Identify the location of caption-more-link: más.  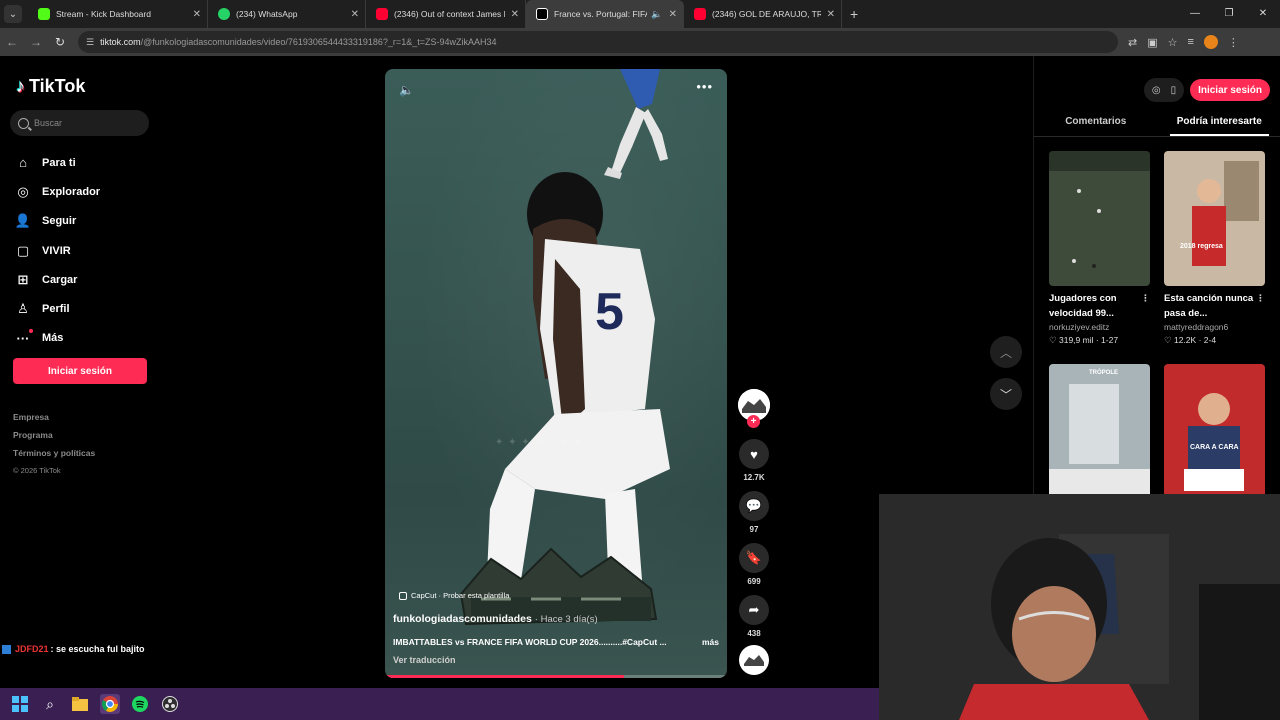
(710, 642).